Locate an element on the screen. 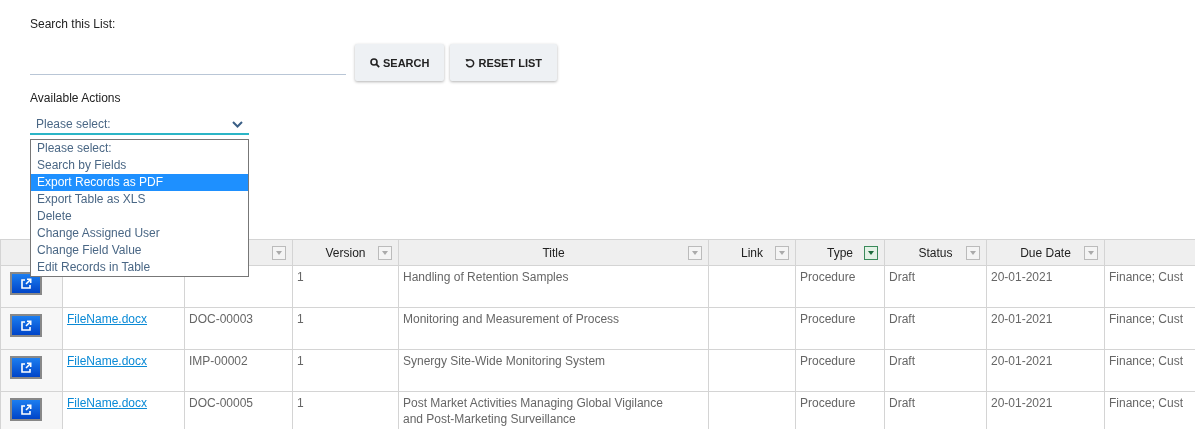 Image resolution: width=1195 pixels, height=429 pixels. table-cell: IMP-00002 is located at coordinates (218, 361).